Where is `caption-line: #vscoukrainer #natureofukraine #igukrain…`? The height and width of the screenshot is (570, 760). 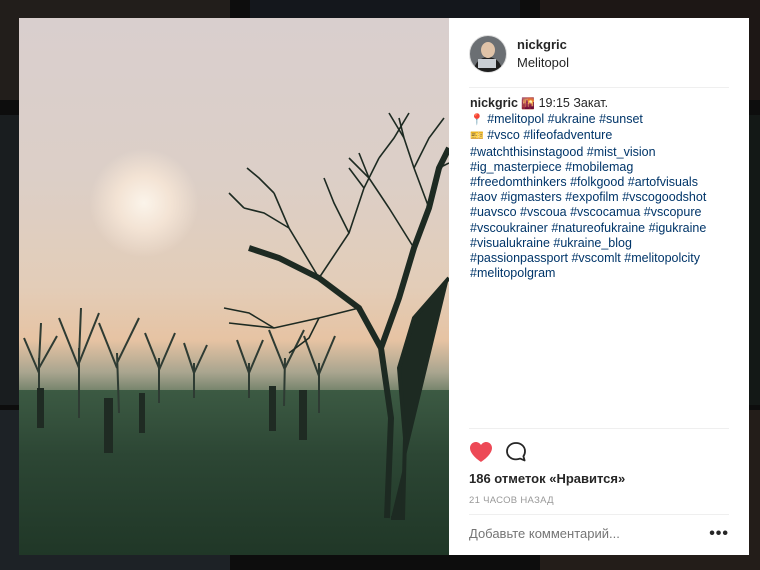 caption-line: #vscoukrainer #natureofukraine #igukrain… is located at coordinates (600, 228).